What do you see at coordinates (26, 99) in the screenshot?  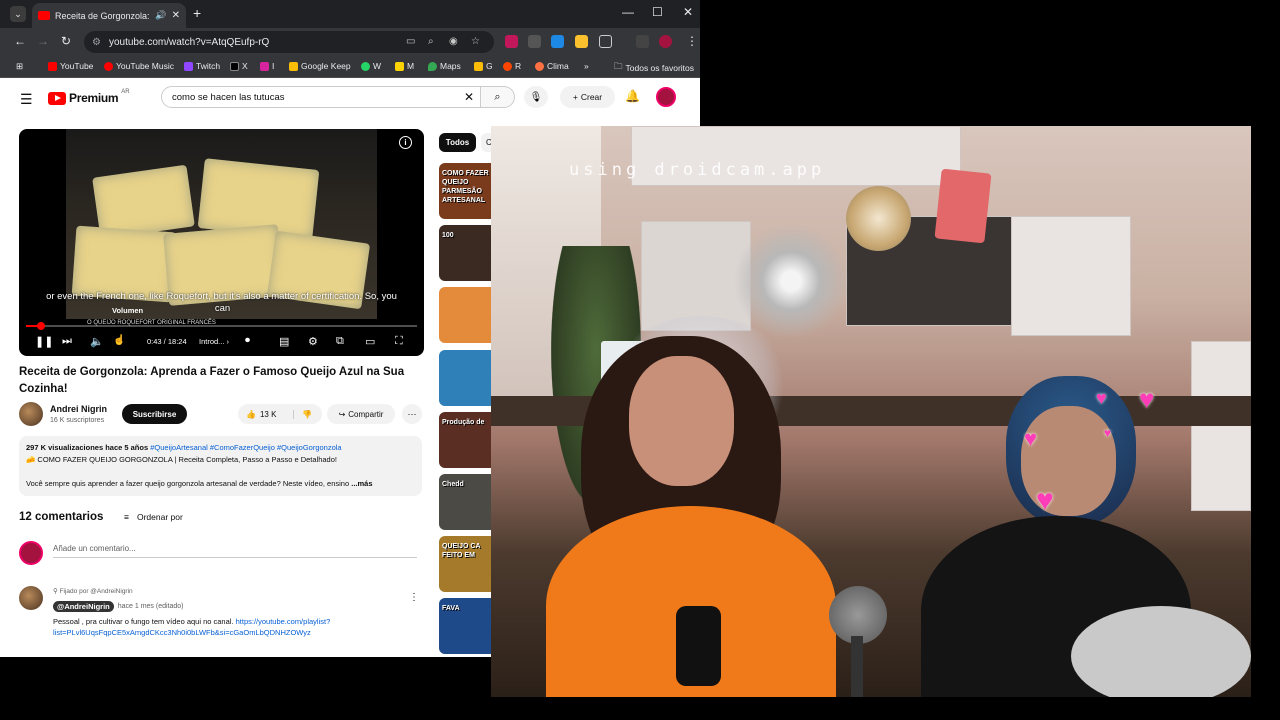 I see `hamburger-menu-icon: ☰` at bounding box center [26, 99].